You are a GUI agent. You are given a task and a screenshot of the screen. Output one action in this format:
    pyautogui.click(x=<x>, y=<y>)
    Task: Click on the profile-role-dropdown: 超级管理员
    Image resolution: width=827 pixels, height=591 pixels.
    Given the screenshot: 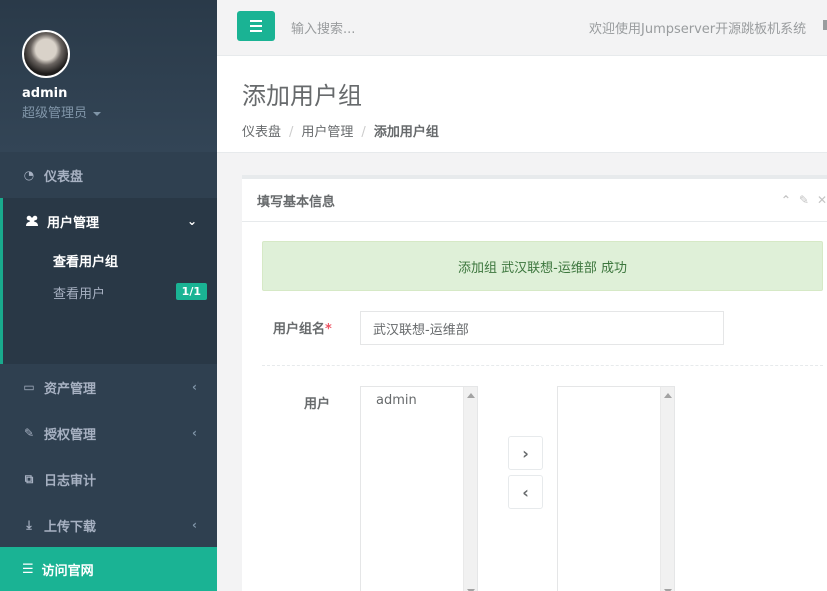 What is the action you would take?
    pyautogui.click(x=119, y=111)
    